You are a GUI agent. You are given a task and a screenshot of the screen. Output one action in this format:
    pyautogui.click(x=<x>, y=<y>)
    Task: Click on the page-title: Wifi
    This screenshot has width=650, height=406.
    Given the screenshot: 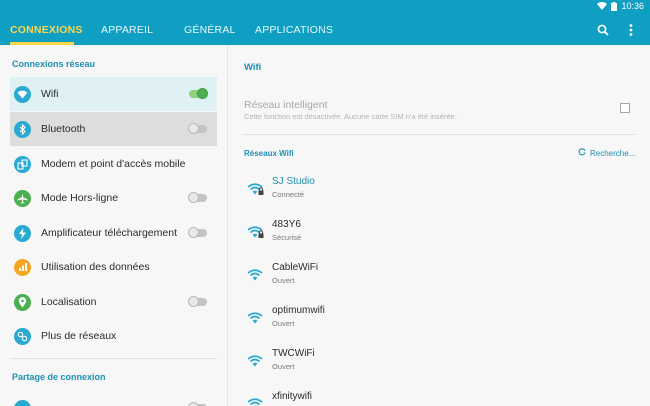 What is the action you would take?
    pyautogui.click(x=253, y=67)
    